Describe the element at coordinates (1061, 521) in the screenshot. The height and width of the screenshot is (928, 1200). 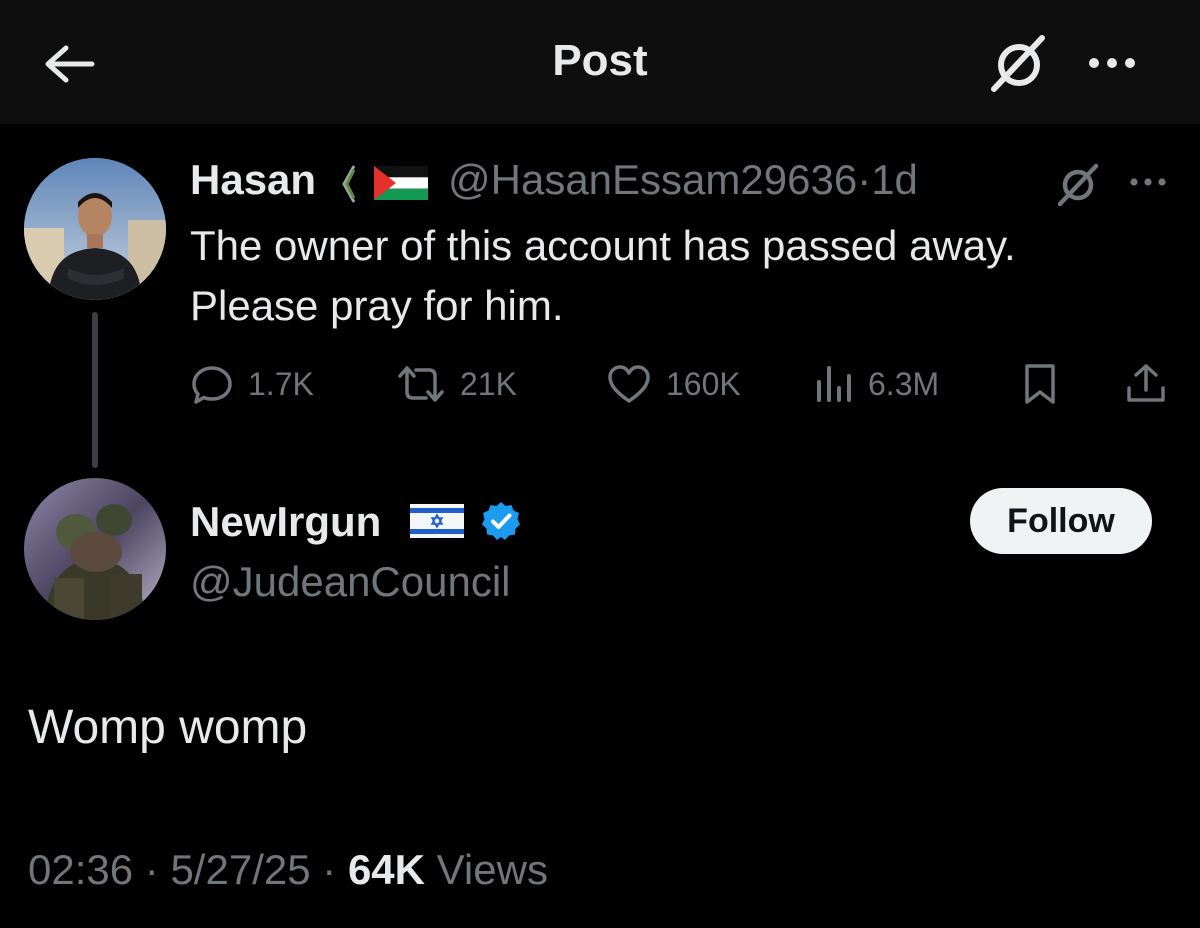
I see `follow-button: Follow` at that location.